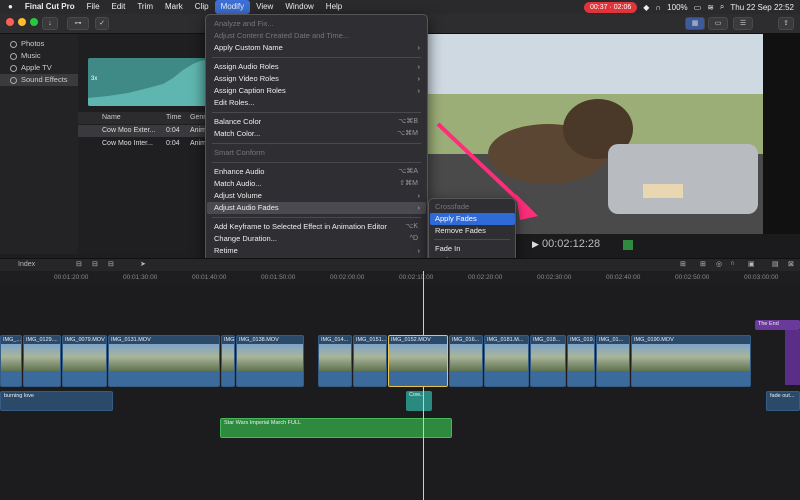  I want to click on menu-modify: Modify, so click(232, 7).